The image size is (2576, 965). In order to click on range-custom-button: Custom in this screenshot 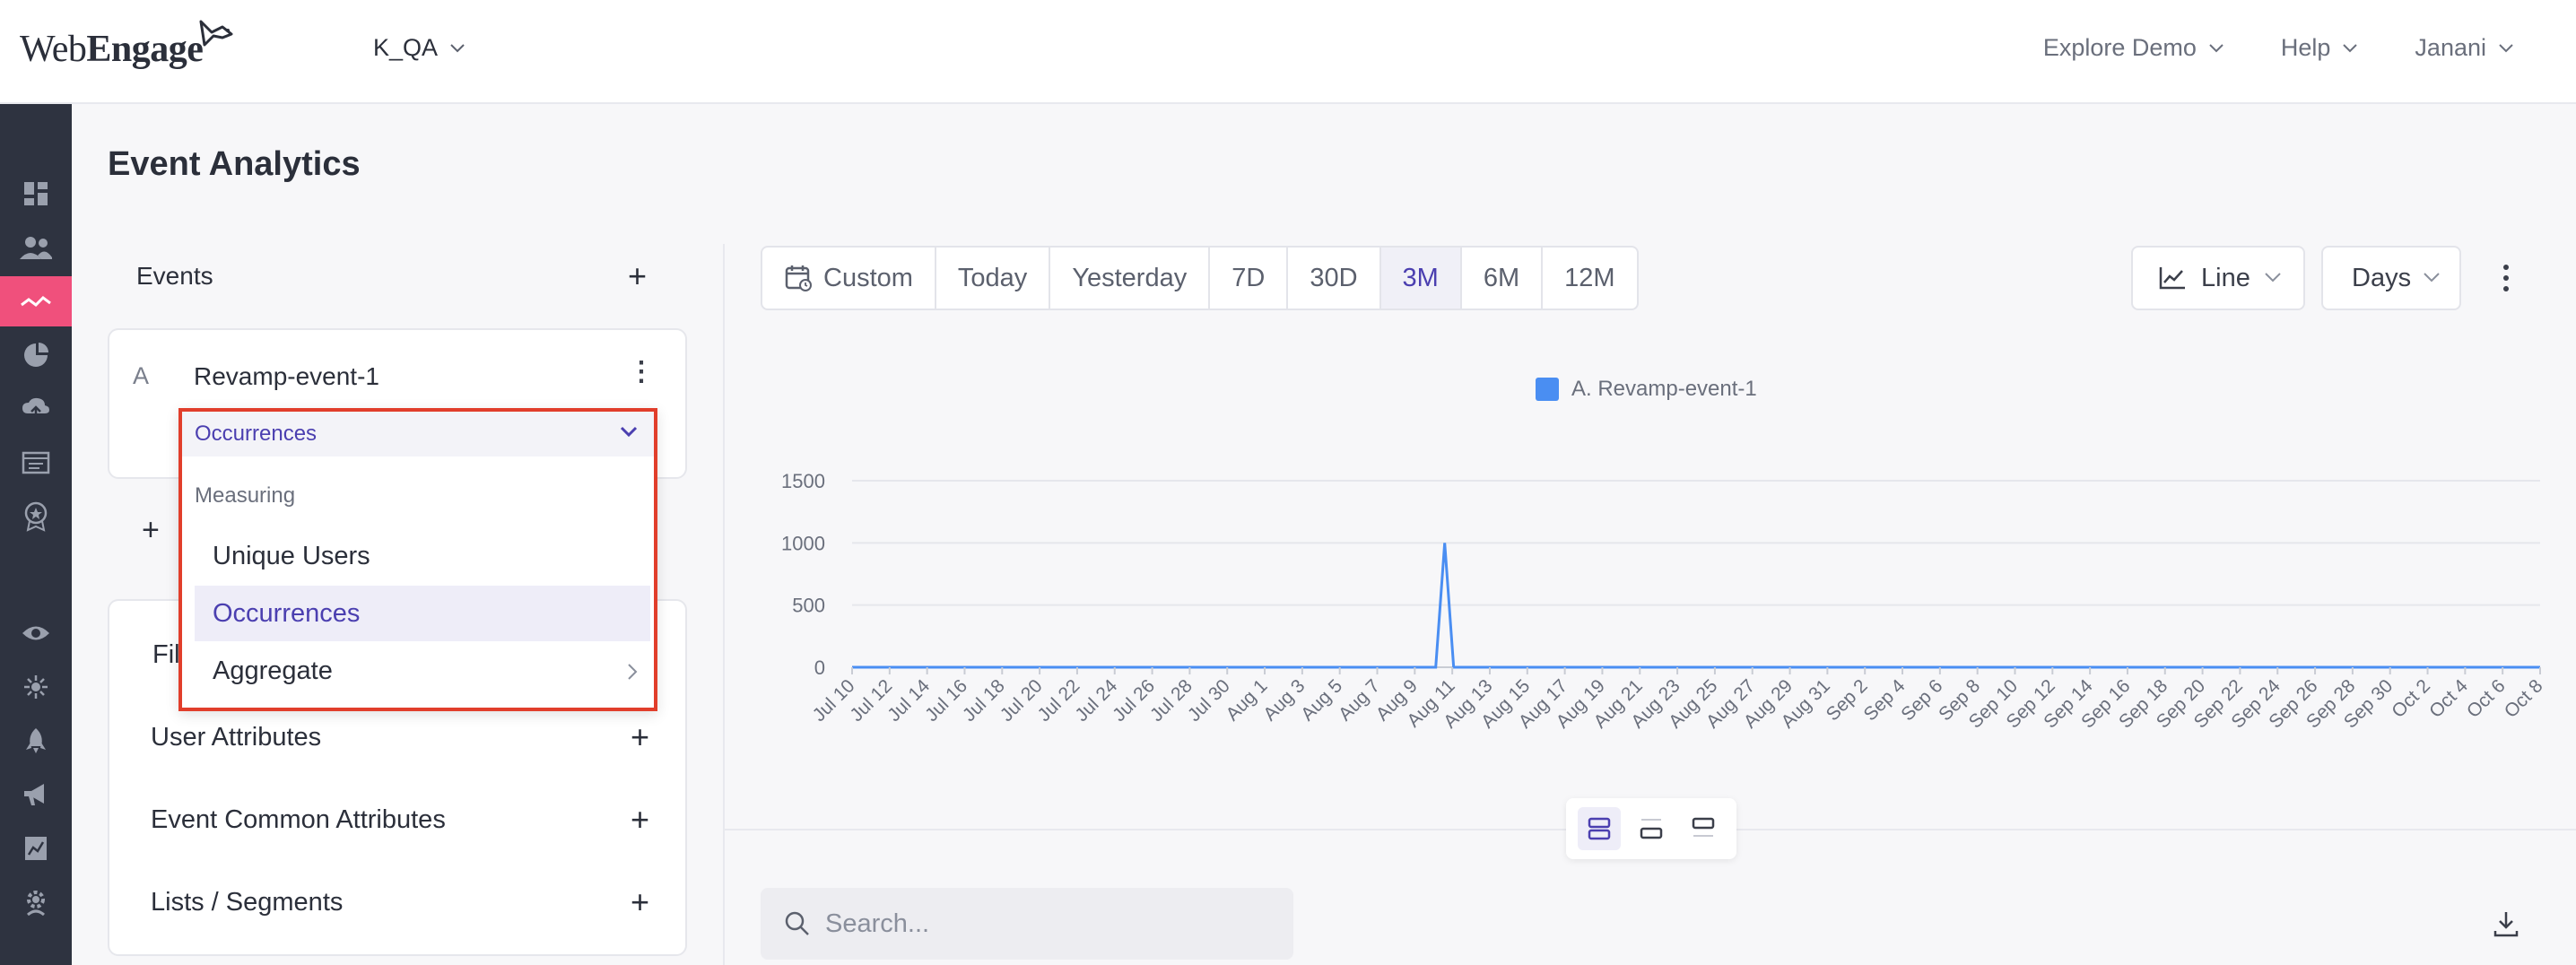, I will do `click(849, 278)`.